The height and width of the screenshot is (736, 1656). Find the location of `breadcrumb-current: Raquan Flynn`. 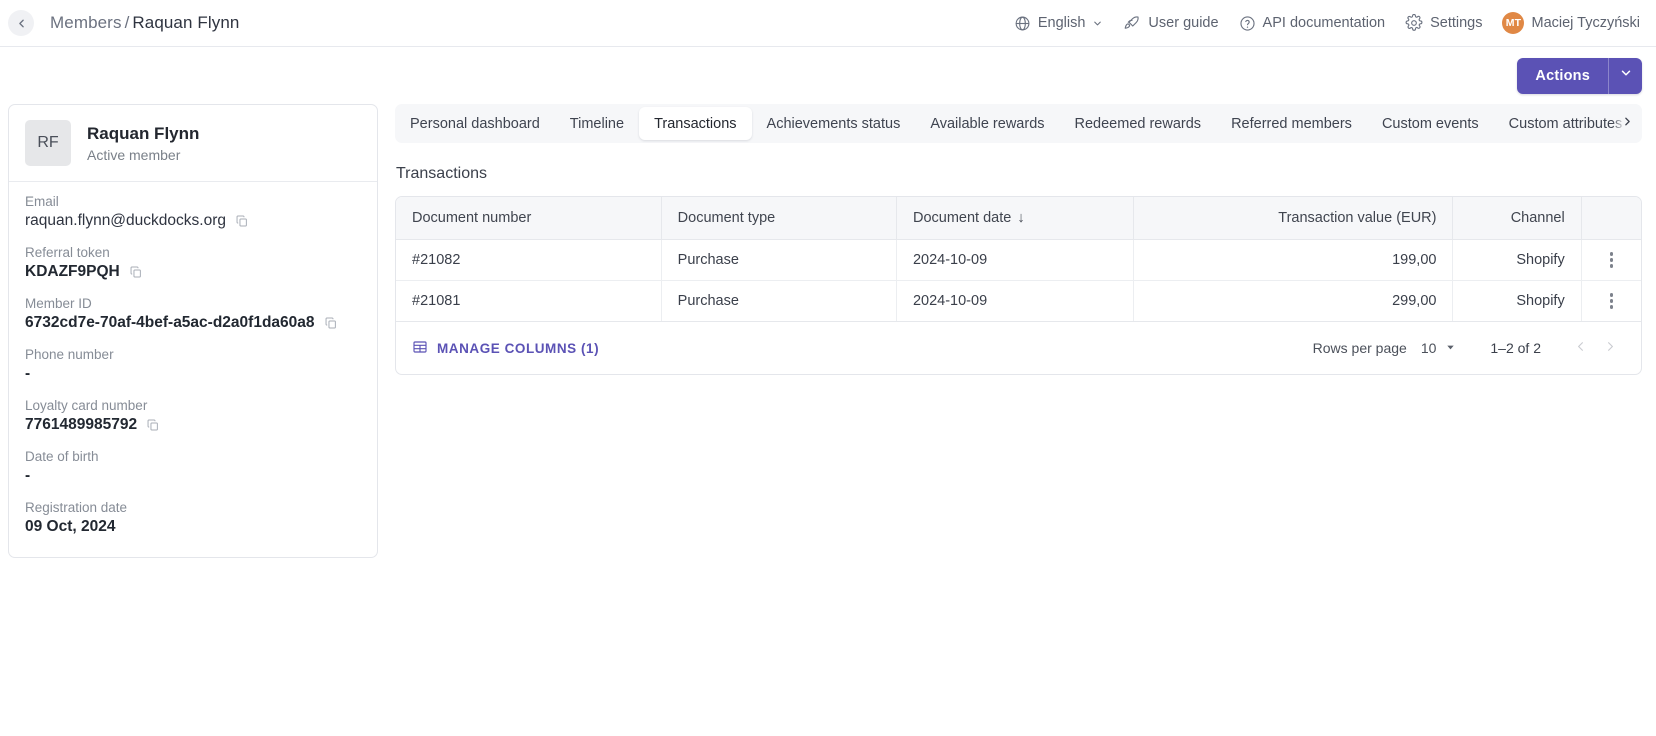

breadcrumb-current: Raquan Flynn is located at coordinates (186, 22).